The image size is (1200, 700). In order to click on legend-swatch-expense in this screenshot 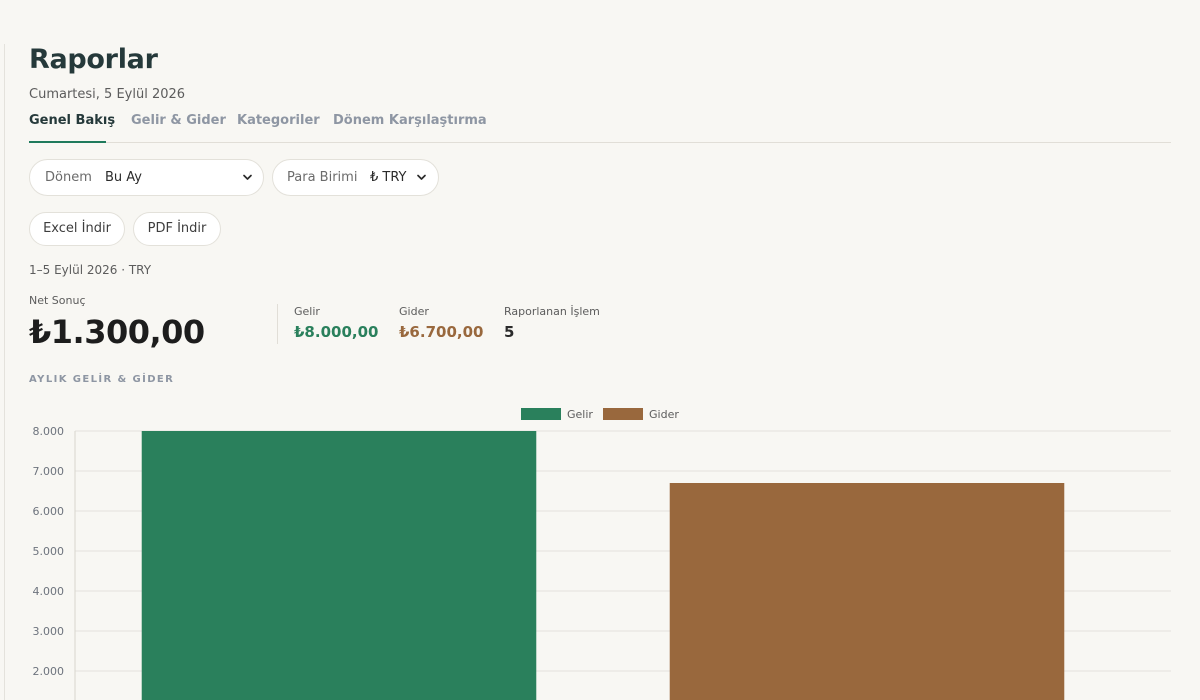, I will do `click(623, 414)`.